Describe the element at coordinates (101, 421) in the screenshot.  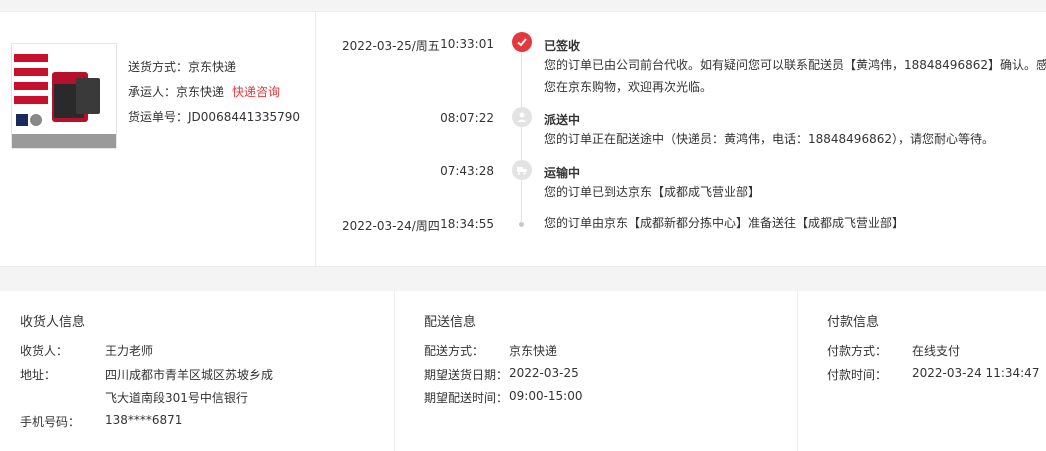
I see `receiver-phone-row: 手机号码： 138****6871` at that location.